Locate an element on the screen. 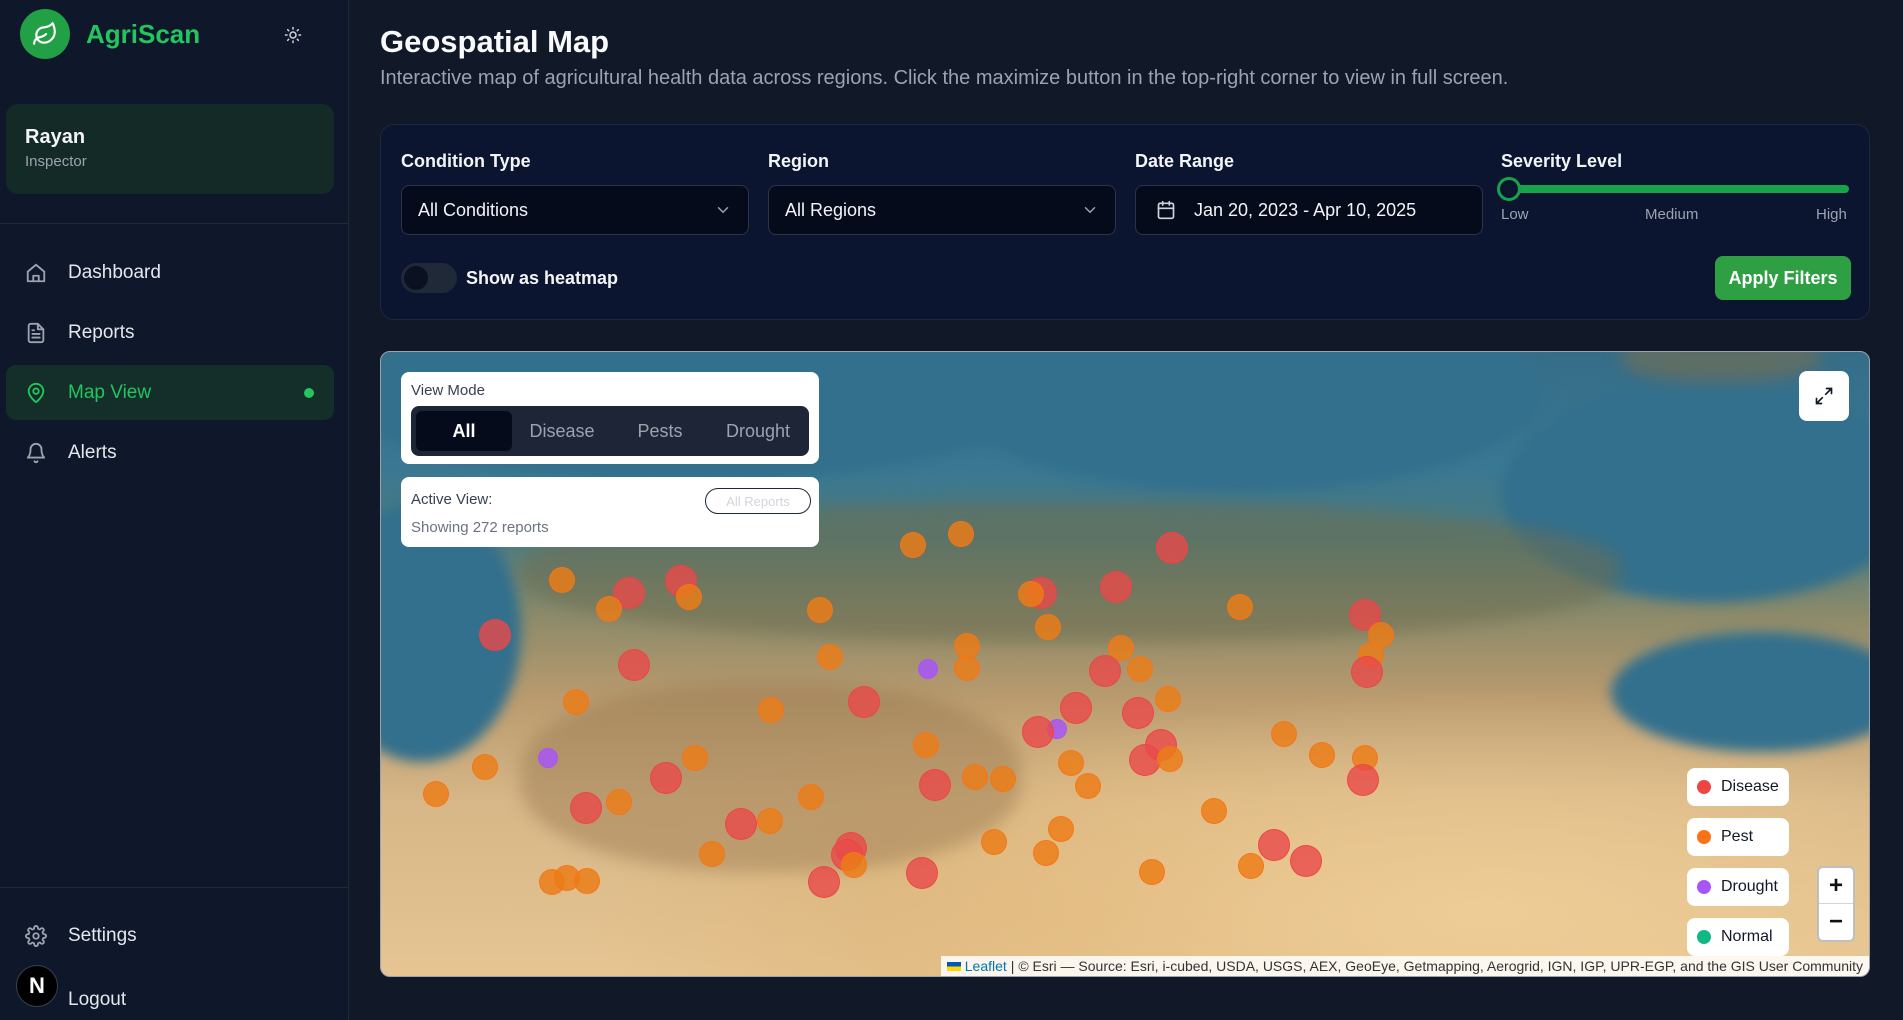 The image size is (1903, 1020). nav-item-alerts: Alerts is located at coordinates (170, 452).